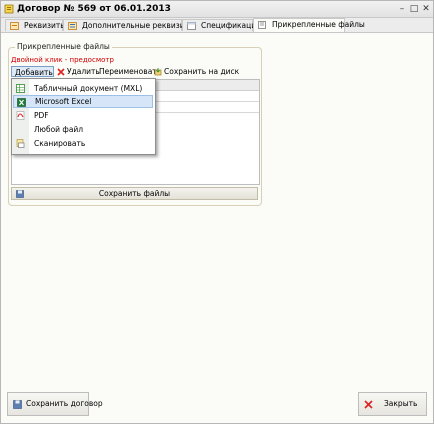 This screenshot has width=434, height=424. What do you see at coordinates (63, 46) in the screenshot?
I see `group-title: Прикрепленные файлы` at bounding box center [63, 46].